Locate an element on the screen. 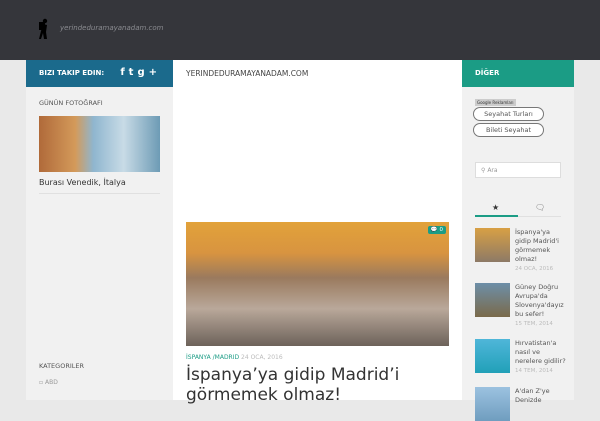 This screenshot has width=600, height=421. site-title-link: YERINDEDURAMAYANADAM.COM is located at coordinates (317, 73).